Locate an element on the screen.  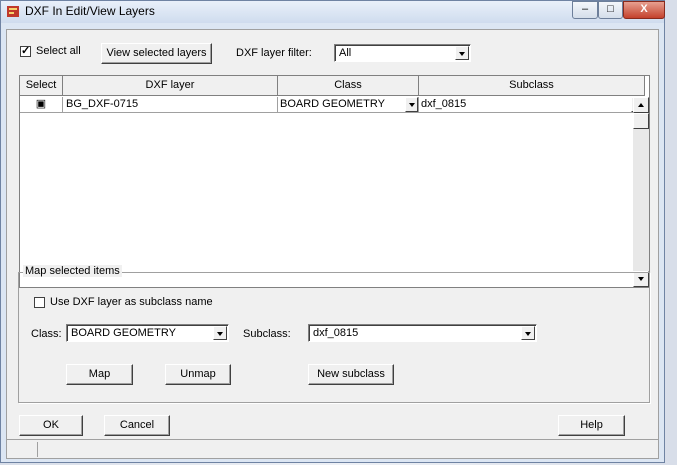
cancel-button: Cancel is located at coordinates (137, 425).